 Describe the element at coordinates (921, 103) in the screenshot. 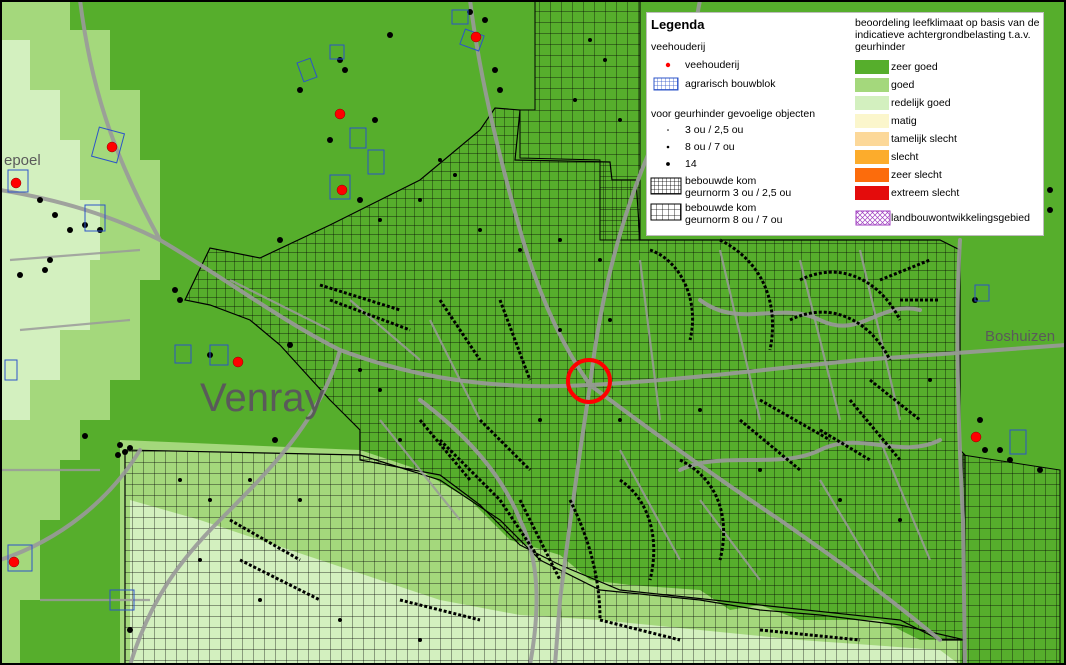

I see `legend-class-redelijk-goed: redelijk goed` at that location.